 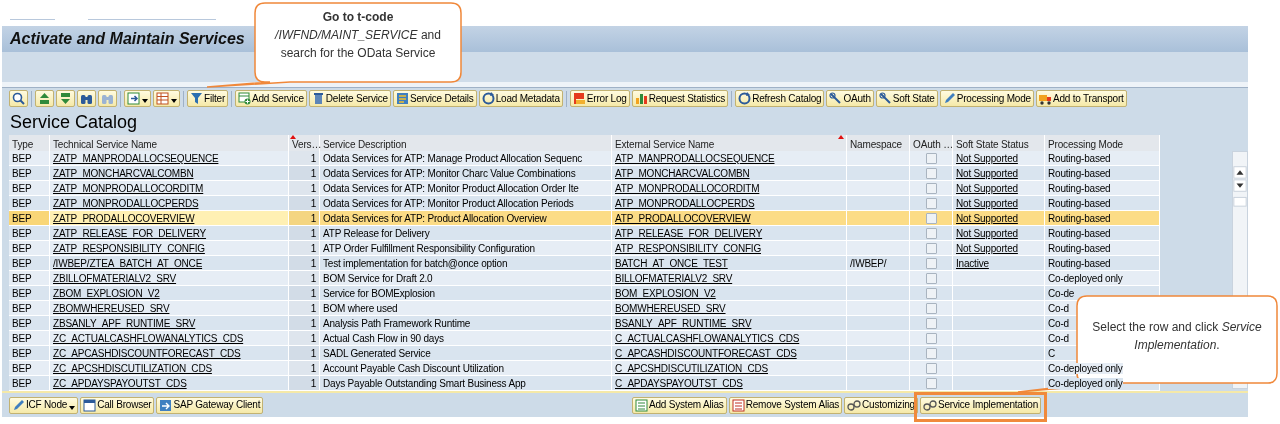 I want to click on service-name-link: ZATP_MONPRODALLOCPERDS, so click(x=126, y=203).